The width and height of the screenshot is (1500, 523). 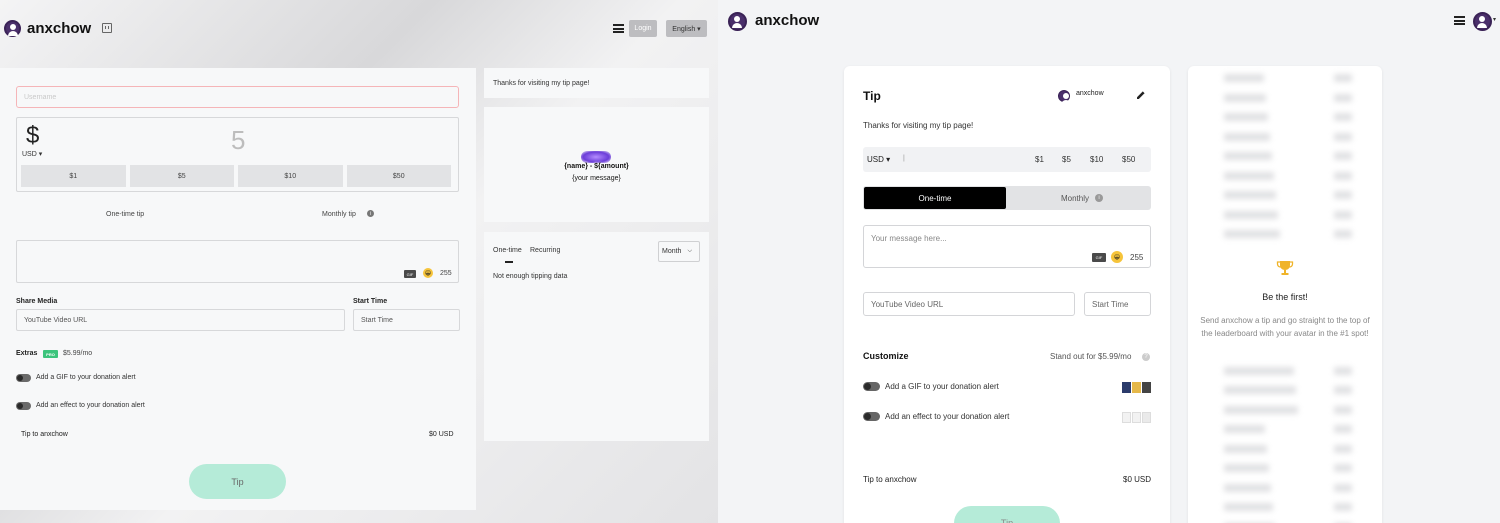 What do you see at coordinates (1082, 198) in the screenshot?
I see `monthly-option: Monthly i` at bounding box center [1082, 198].